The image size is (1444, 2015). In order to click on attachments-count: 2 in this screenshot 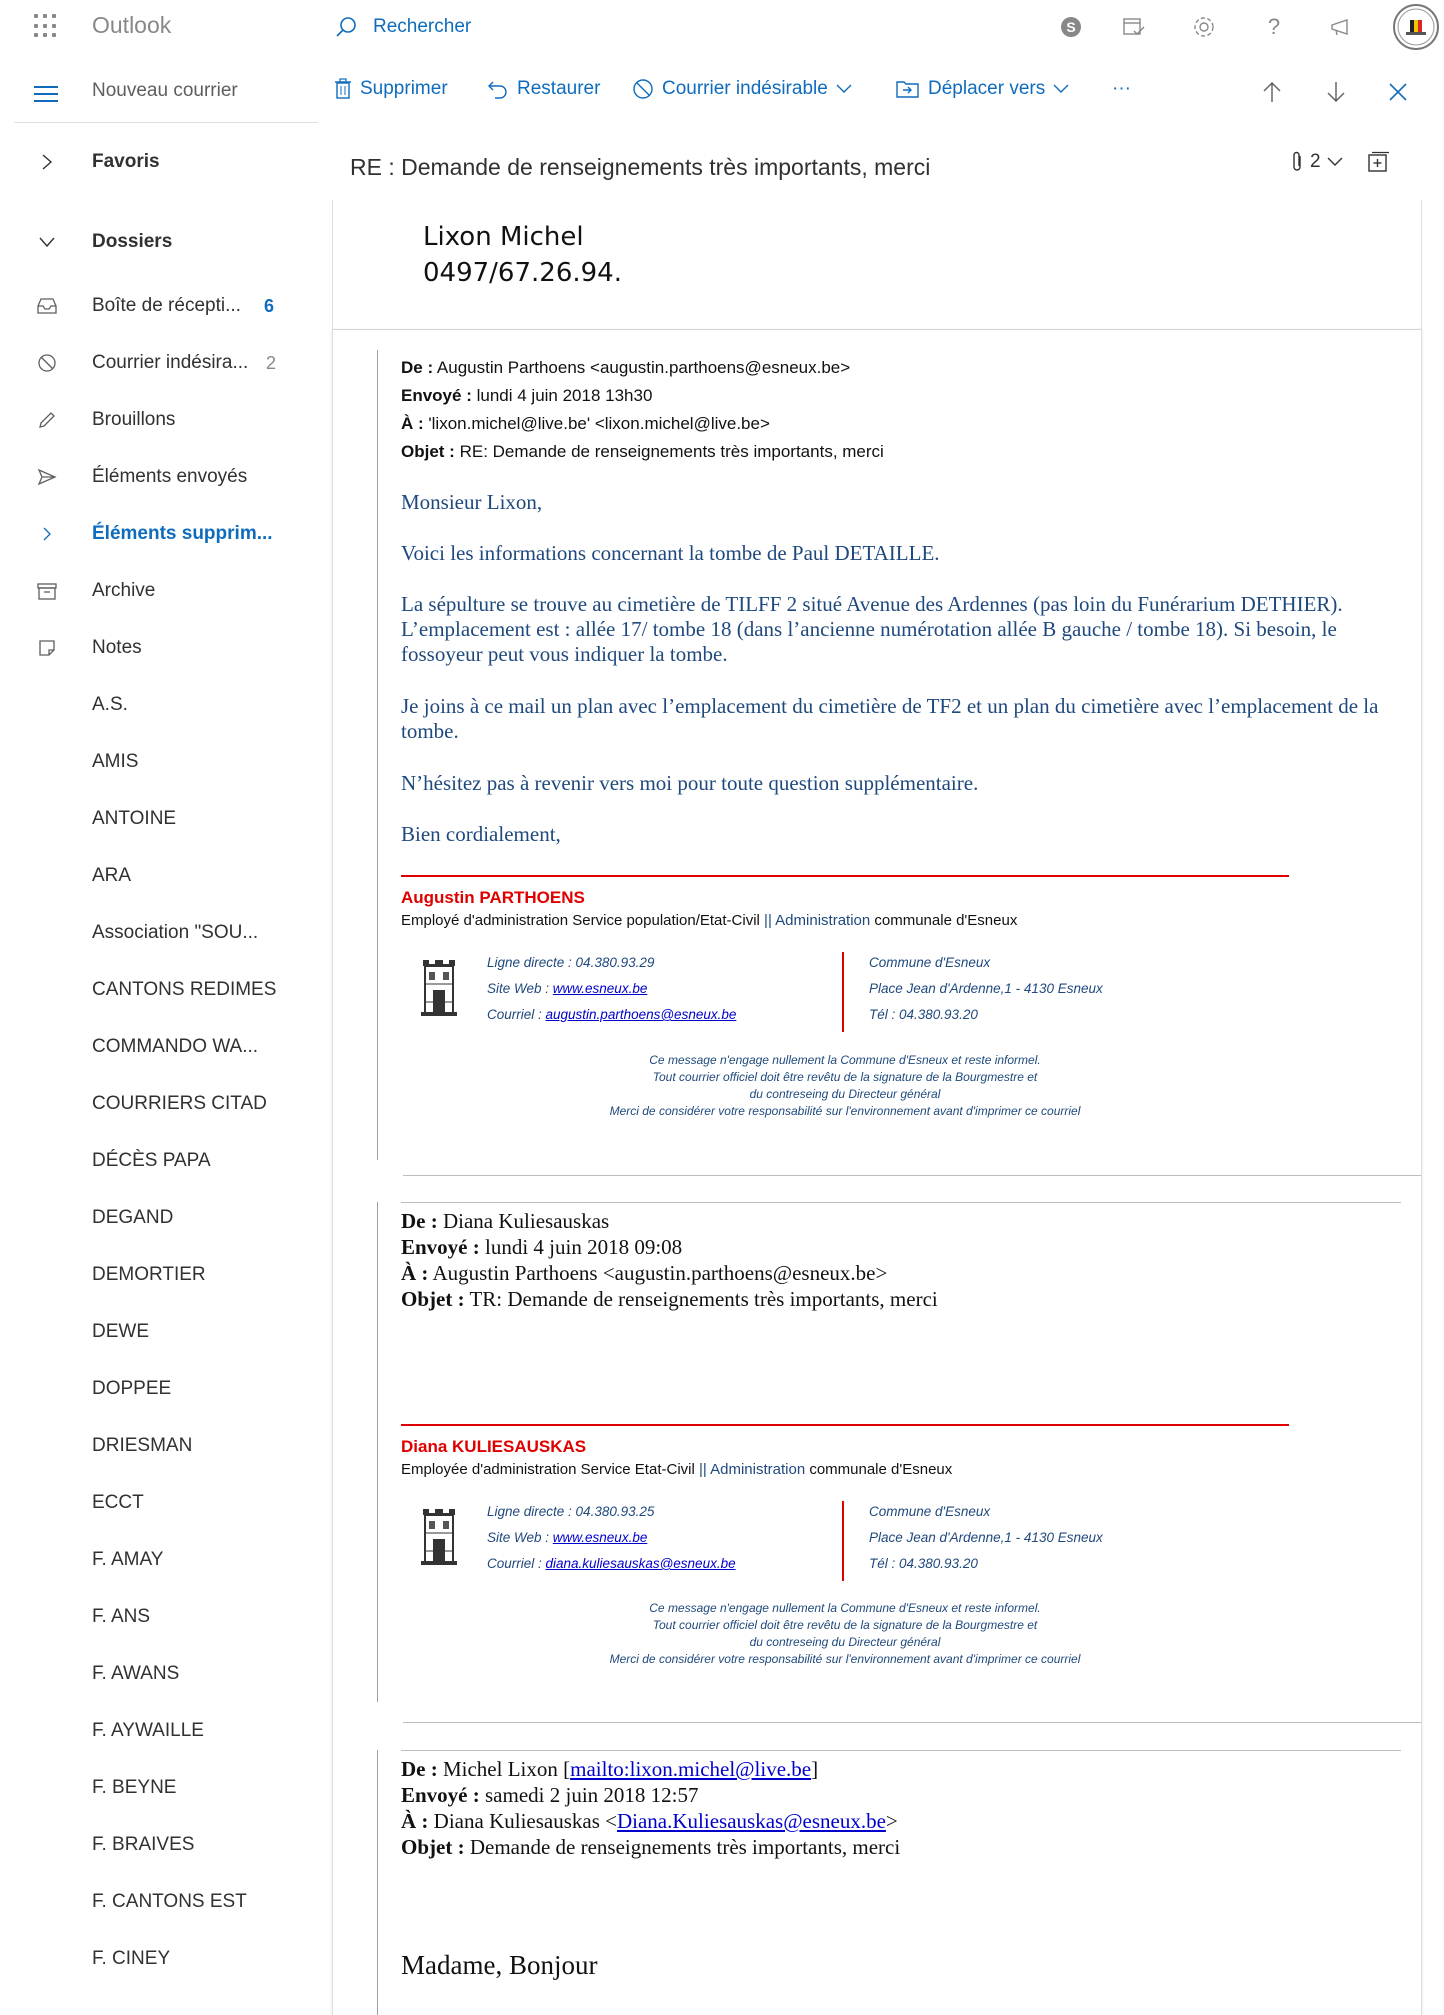, I will do `click(1315, 161)`.